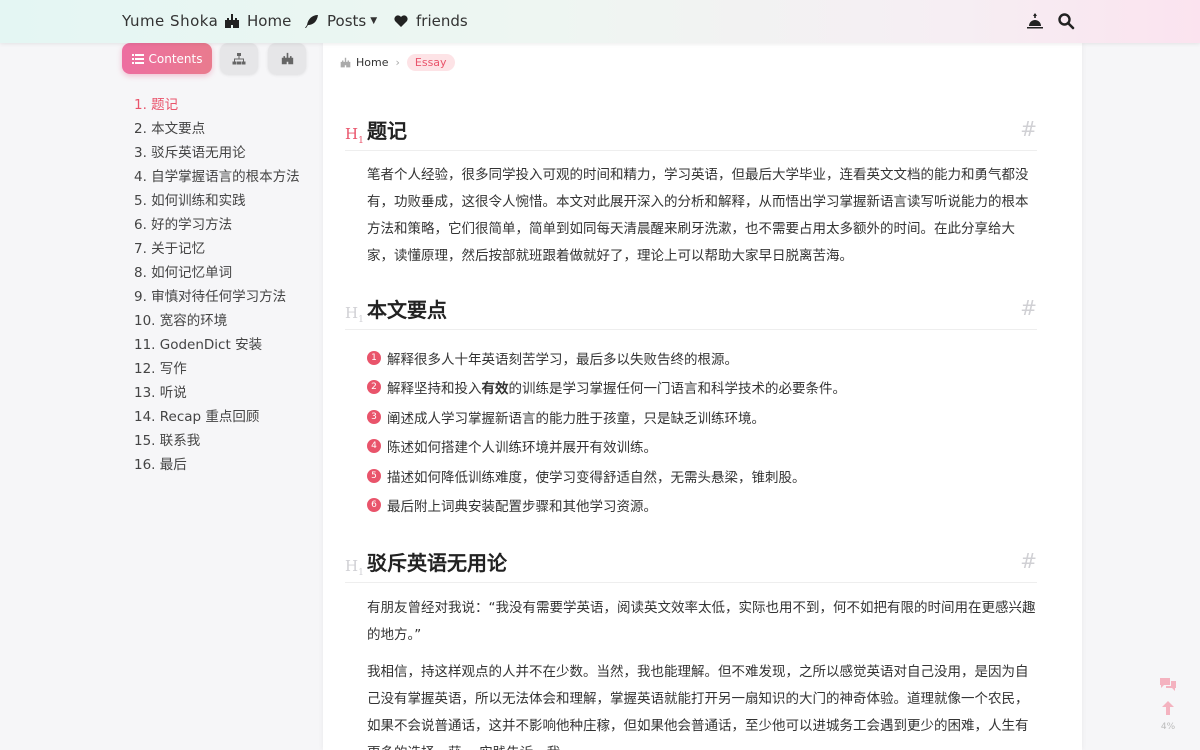 This screenshot has height=750, width=1200. I want to click on floating-tools: 4%, so click(1168, 704).